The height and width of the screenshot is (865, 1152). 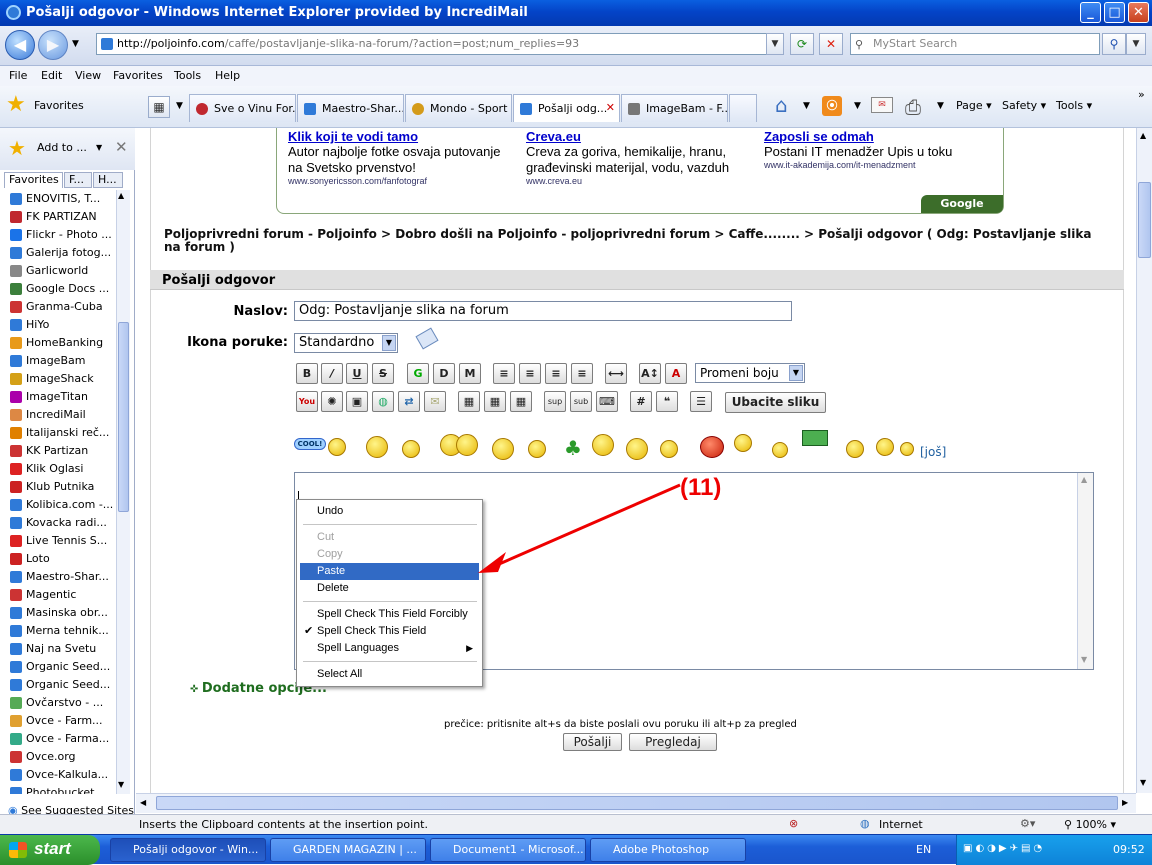 I want to click on glow-button: G, so click(x=418, y=373).